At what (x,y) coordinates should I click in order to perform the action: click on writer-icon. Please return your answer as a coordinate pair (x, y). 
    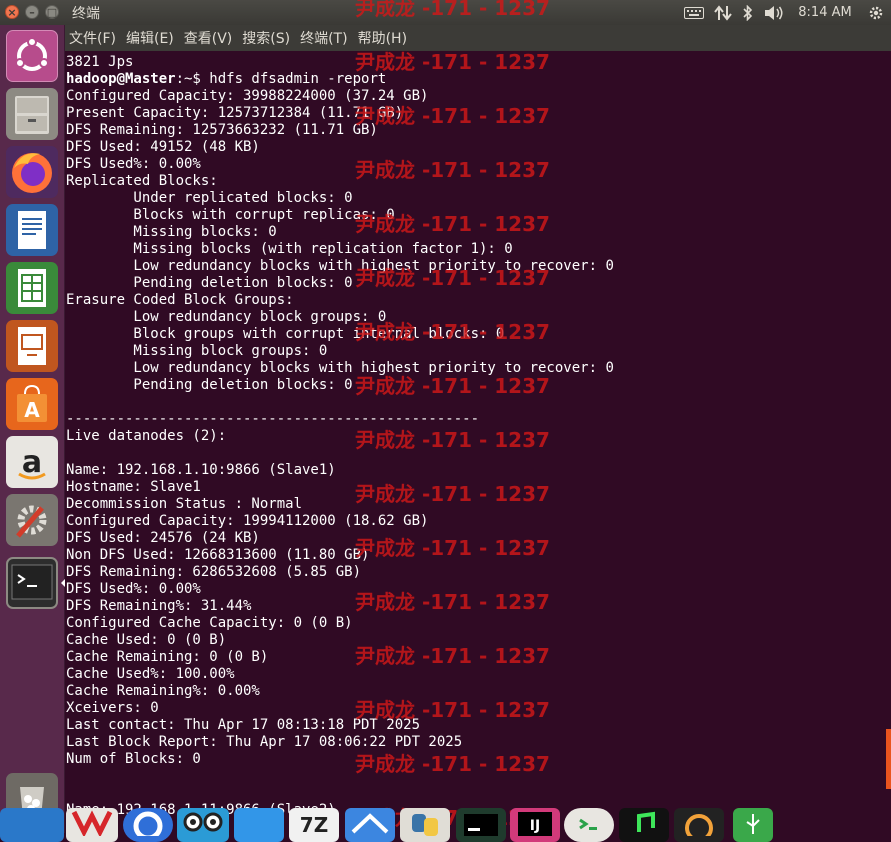
    Looking at the image, I should click on (32, 230).